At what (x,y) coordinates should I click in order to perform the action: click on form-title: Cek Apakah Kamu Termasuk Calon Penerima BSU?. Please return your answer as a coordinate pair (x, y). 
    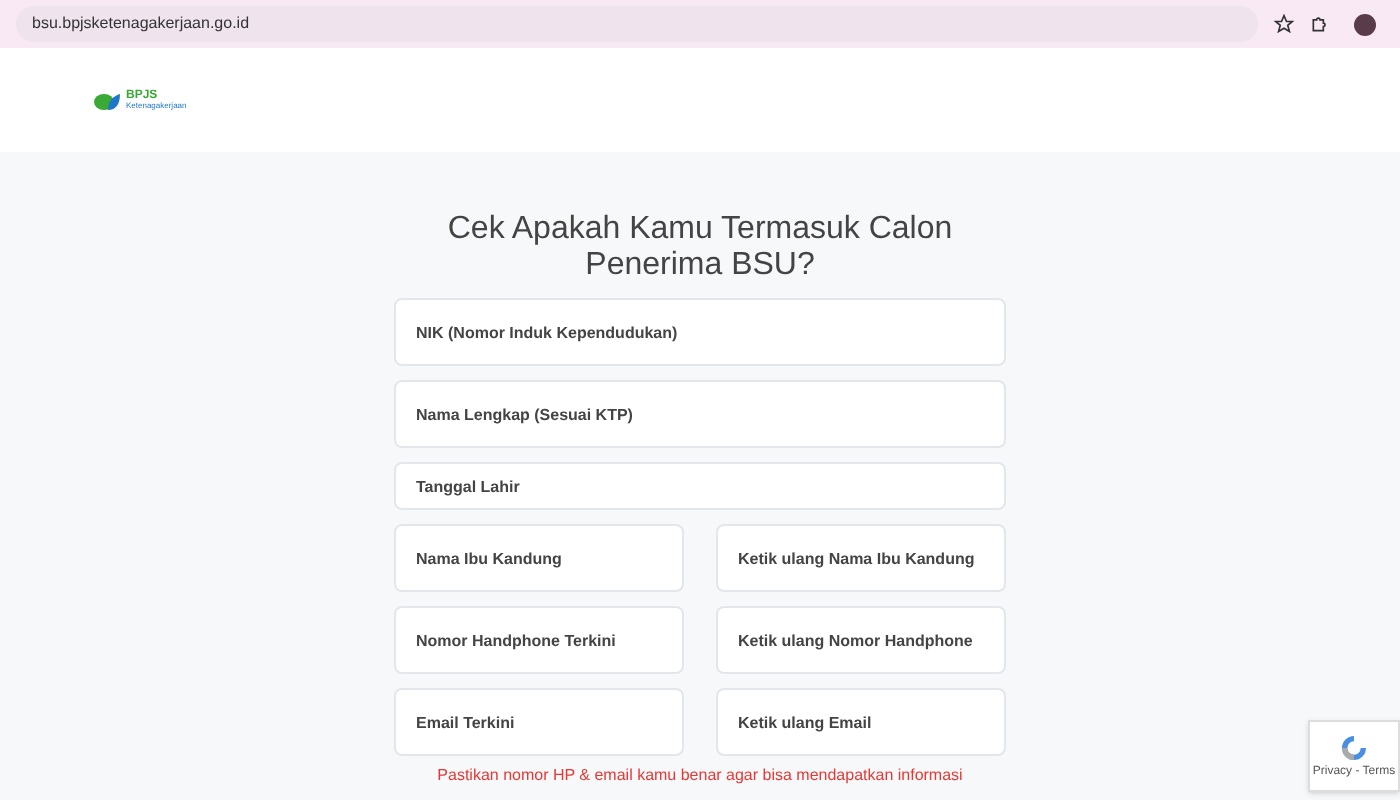
    Looking at the image, I should click on (700, 248).